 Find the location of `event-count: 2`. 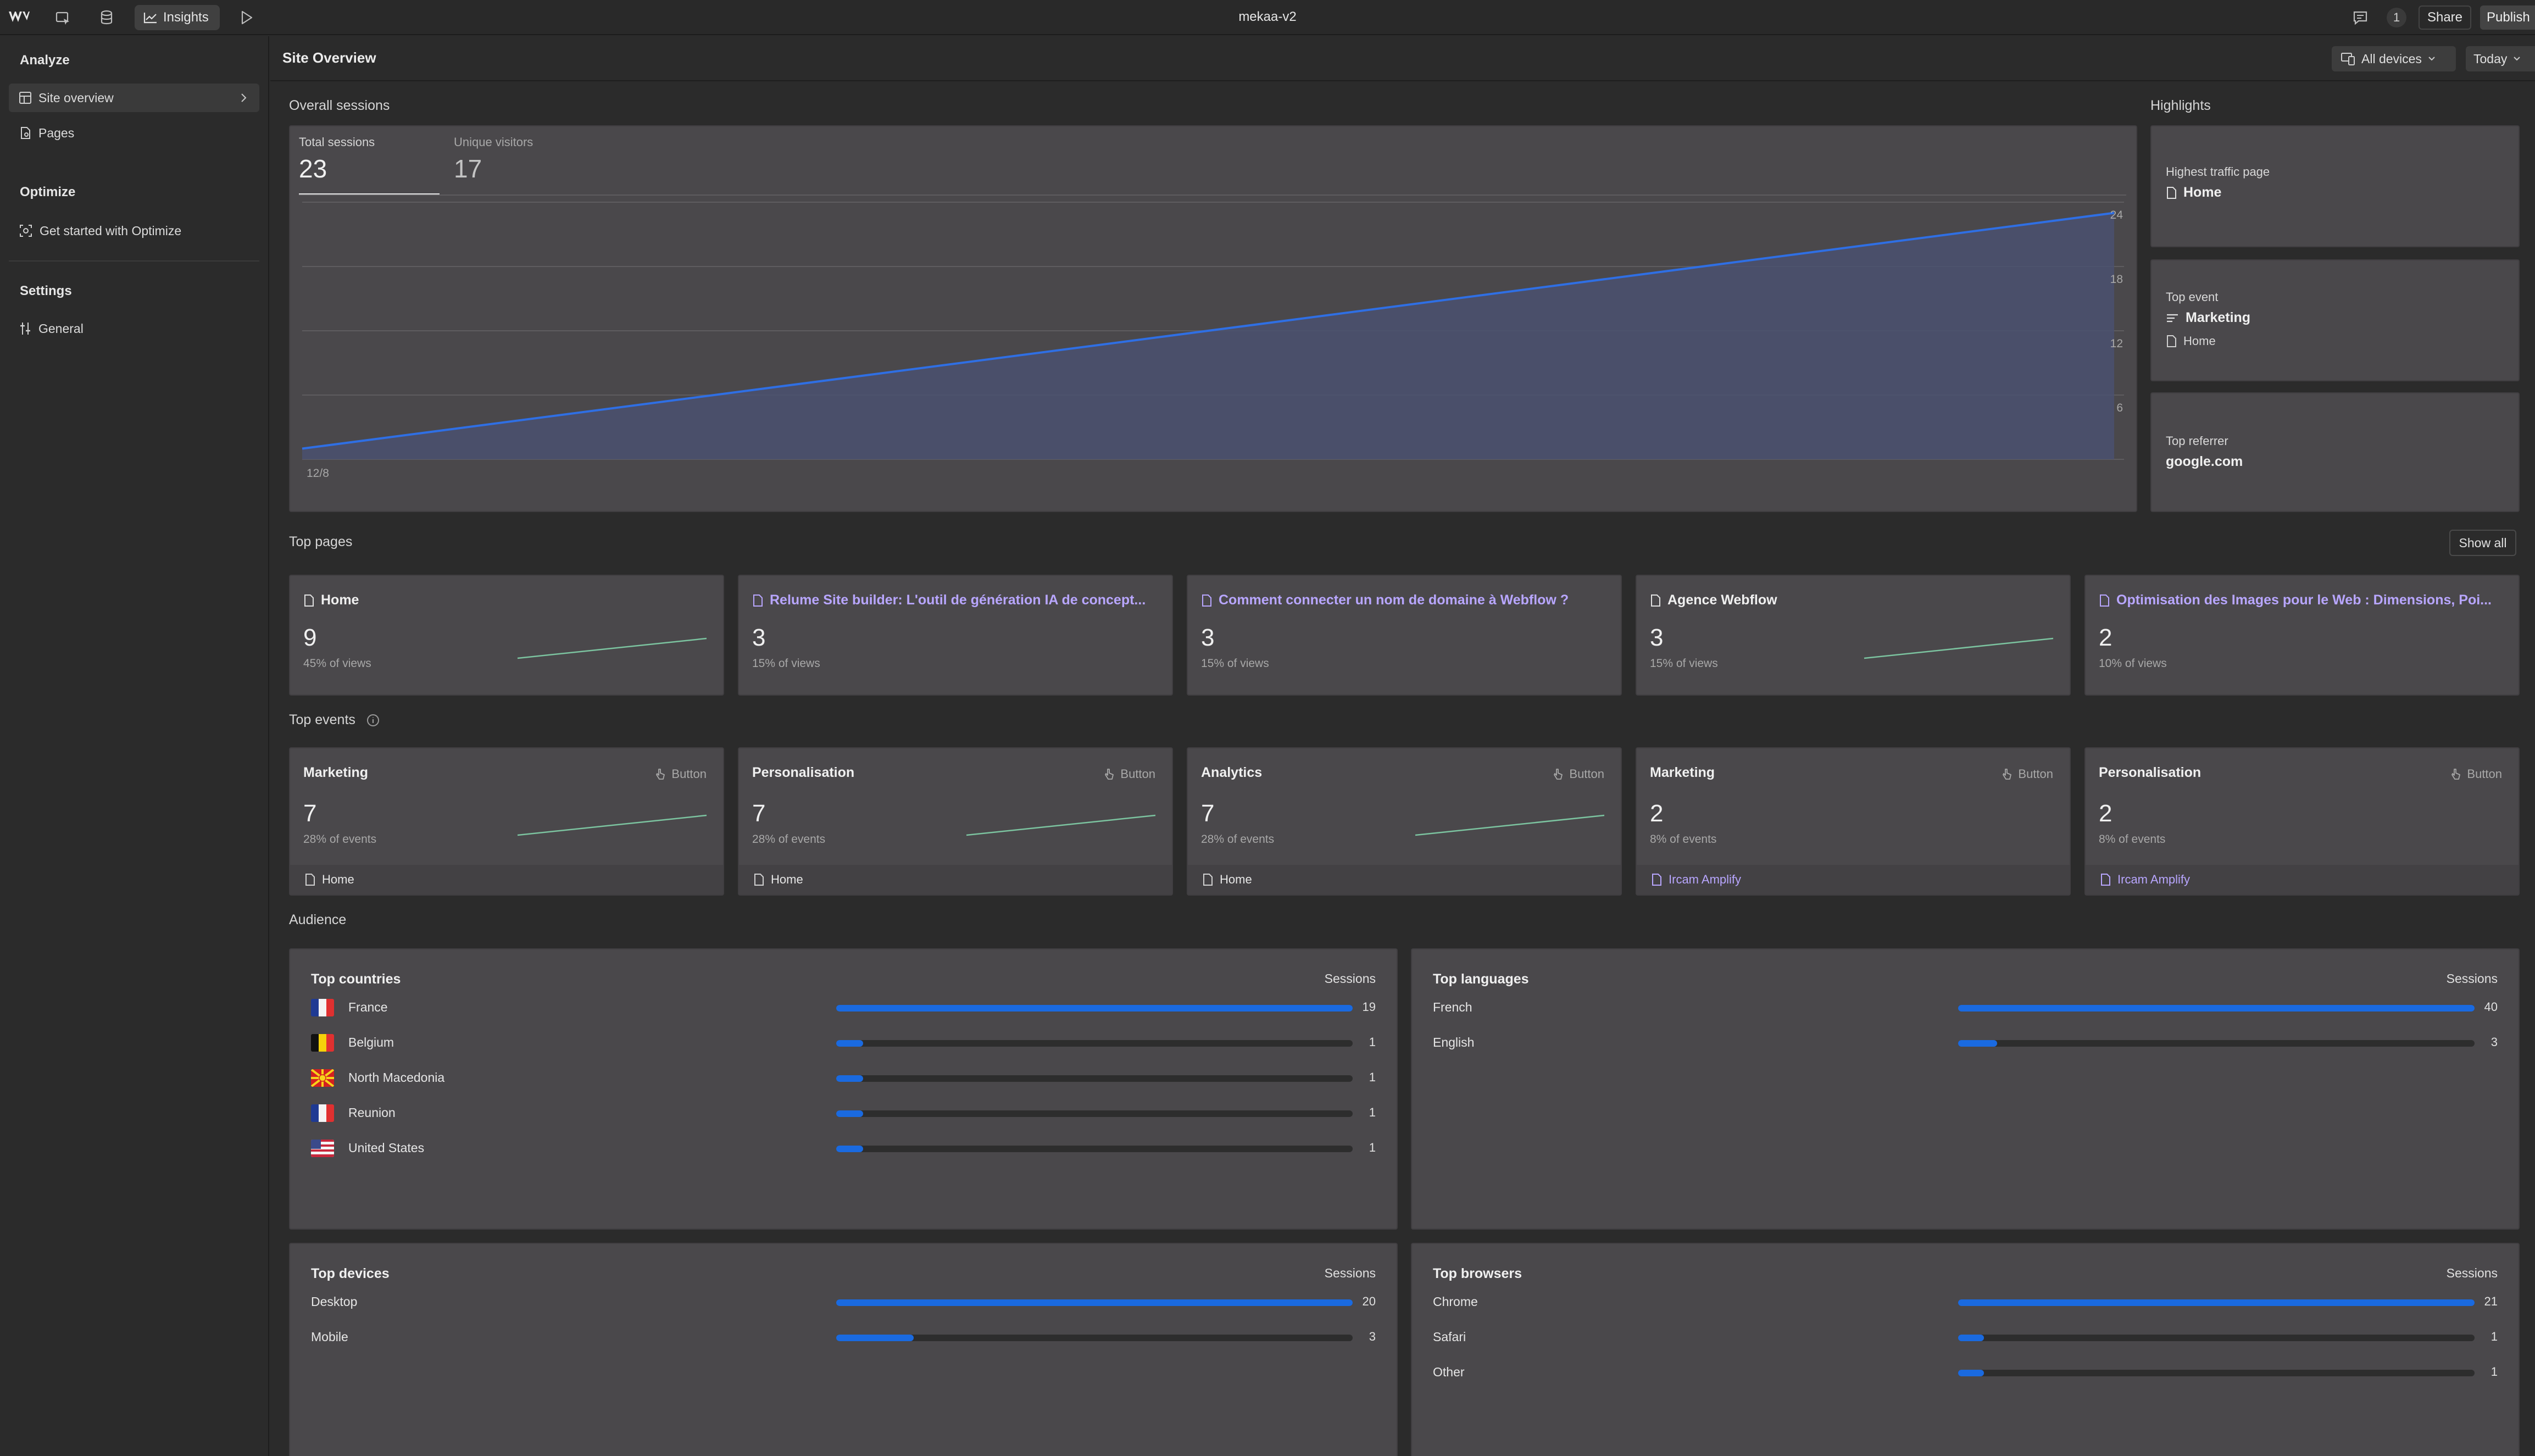

event-count: 2 is located at coordinates (2106, 813).